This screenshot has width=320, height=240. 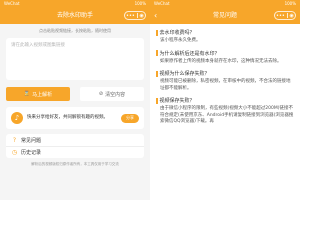 What do you see at coordinates (75, 59) in the screenshot?
I see `link-input: 请在此输入视频或图集链接` at bounding box center [75, 59].